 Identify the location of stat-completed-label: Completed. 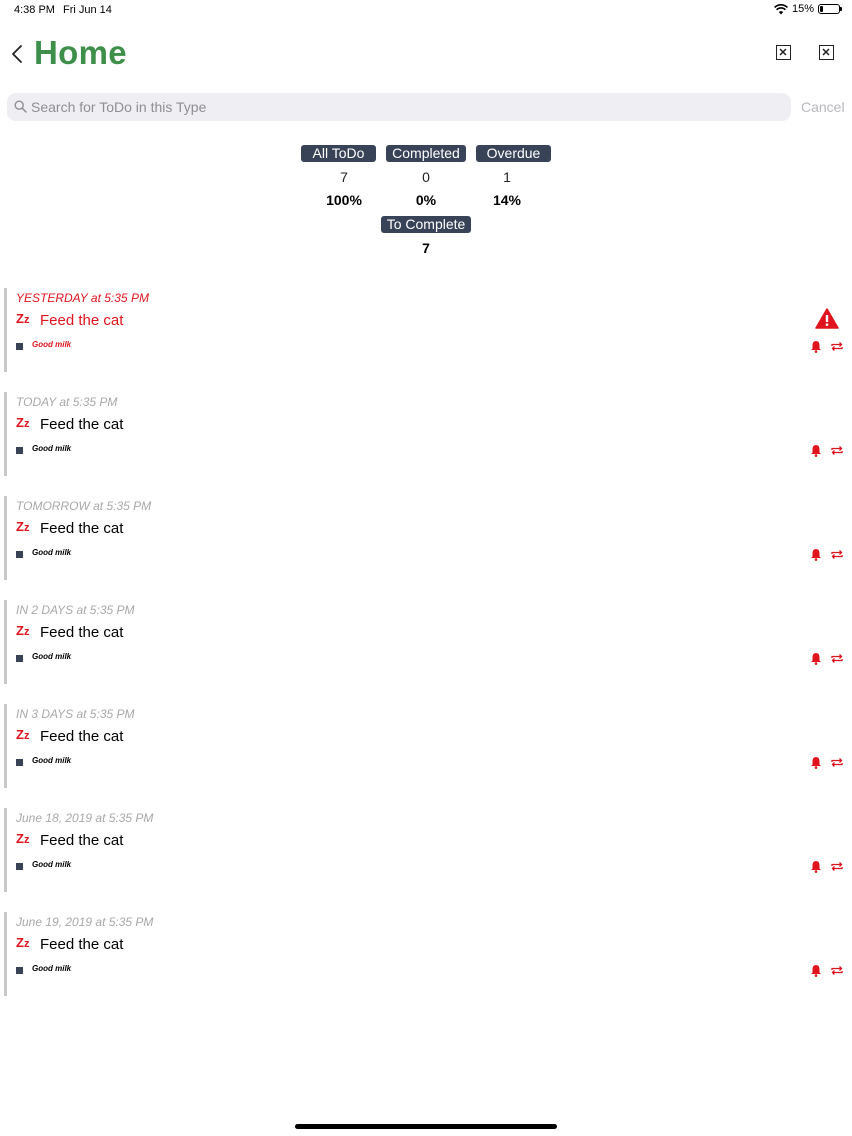
(426, 153).